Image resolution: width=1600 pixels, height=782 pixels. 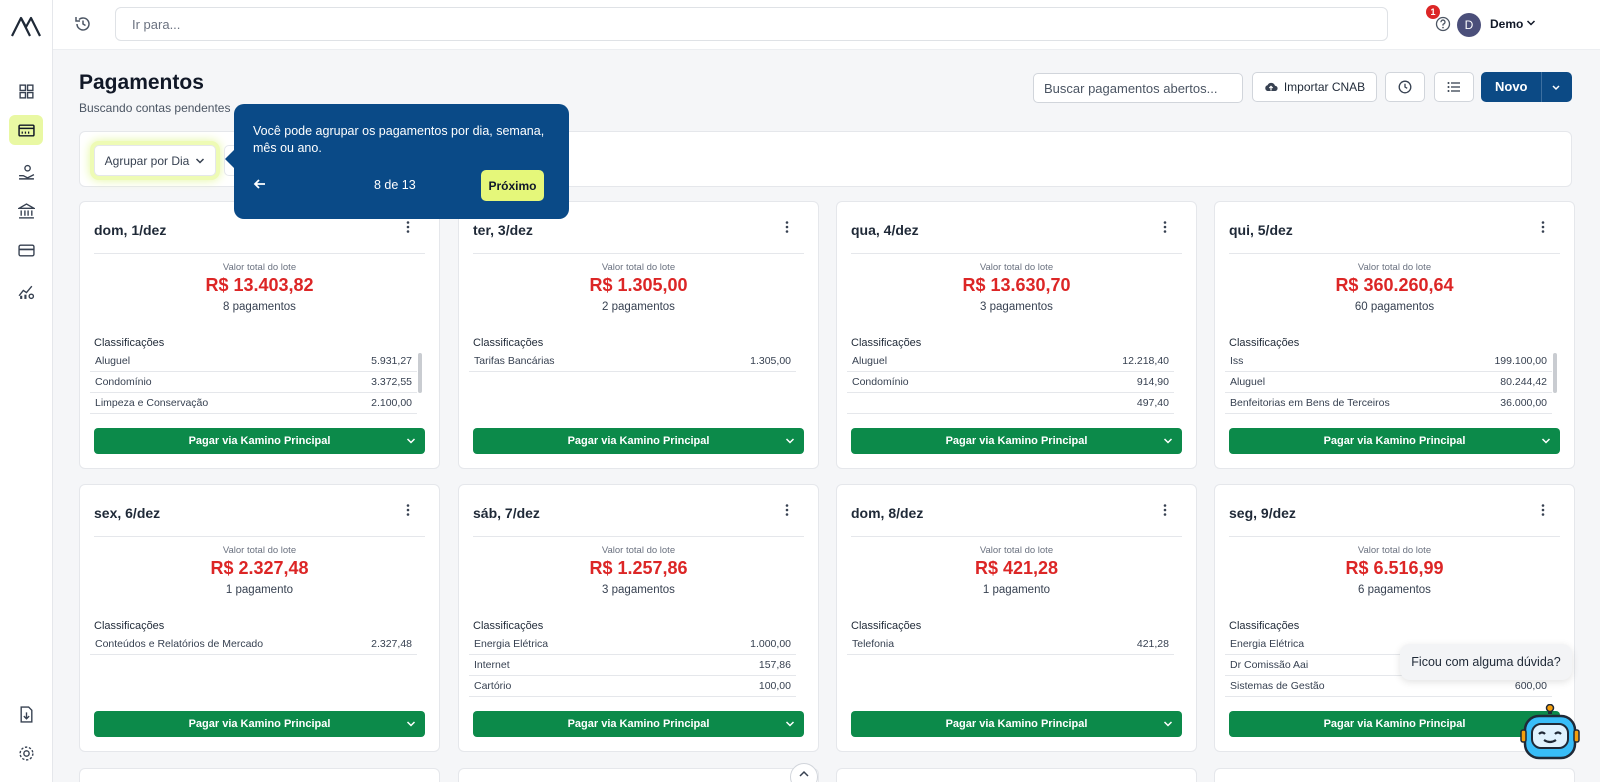 What do you see at coordinates (1394, 307) in the screenshot?
I see `batch-payment-count: 60 pagamentos` at bounding box center [1394, 307].